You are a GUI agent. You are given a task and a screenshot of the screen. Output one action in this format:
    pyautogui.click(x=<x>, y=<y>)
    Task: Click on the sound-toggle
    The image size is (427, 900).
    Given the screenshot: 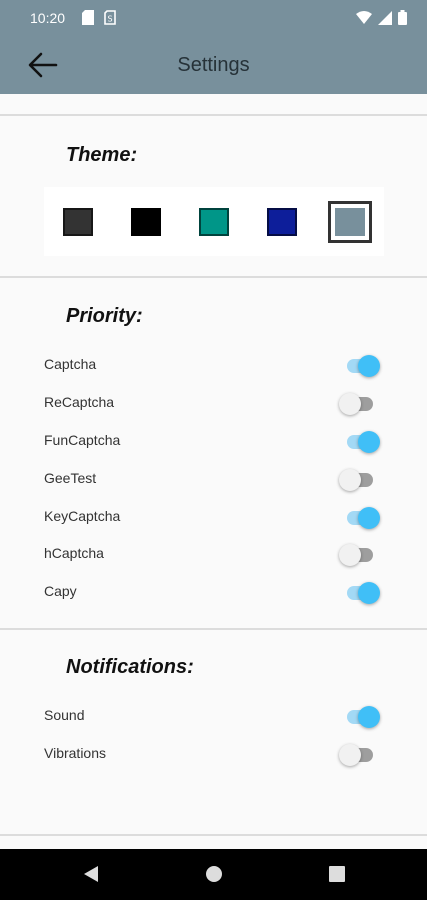 What is the action you would take?
    pyautogui.click(x=361, y=717)
    